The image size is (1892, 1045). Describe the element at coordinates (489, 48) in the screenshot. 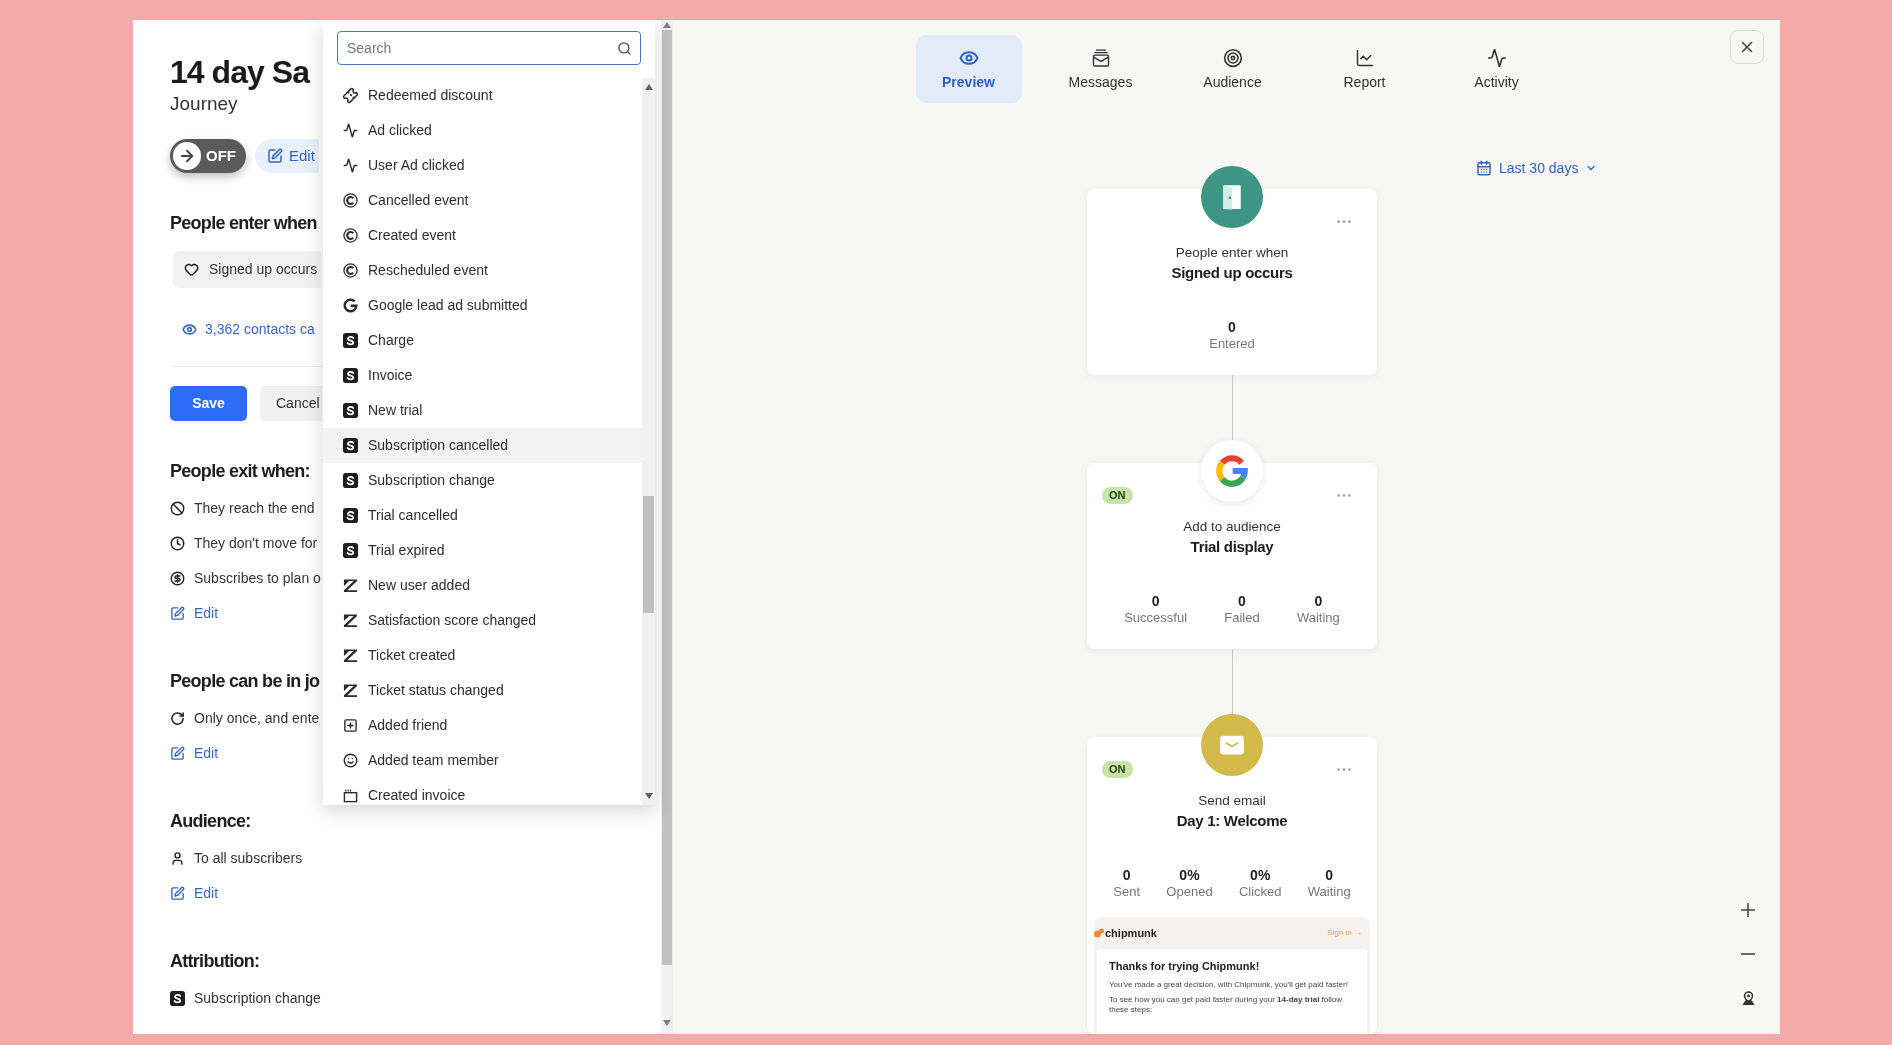

I see `search-field: Search` at that location.